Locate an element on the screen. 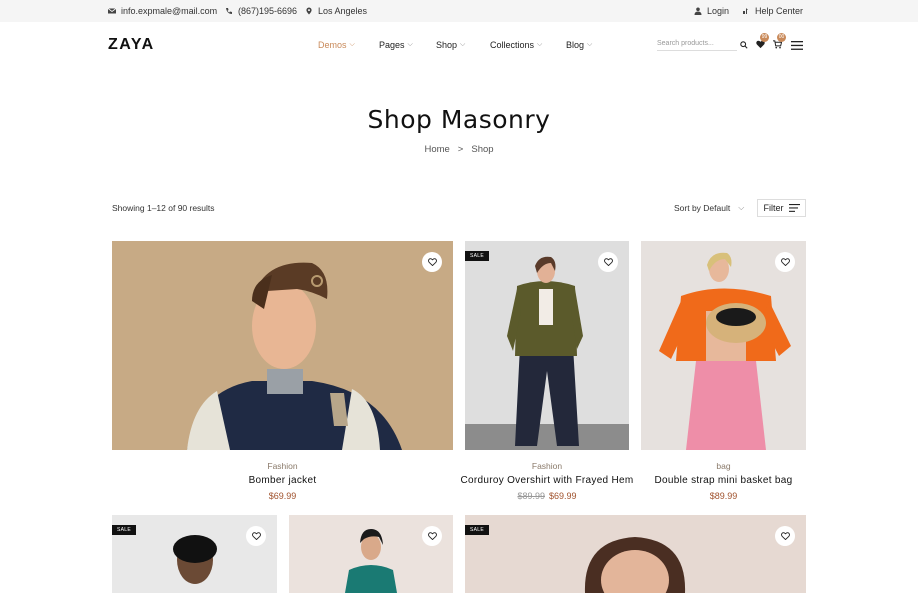  woman-overshirt-photo is located at coordinates (547, 345).